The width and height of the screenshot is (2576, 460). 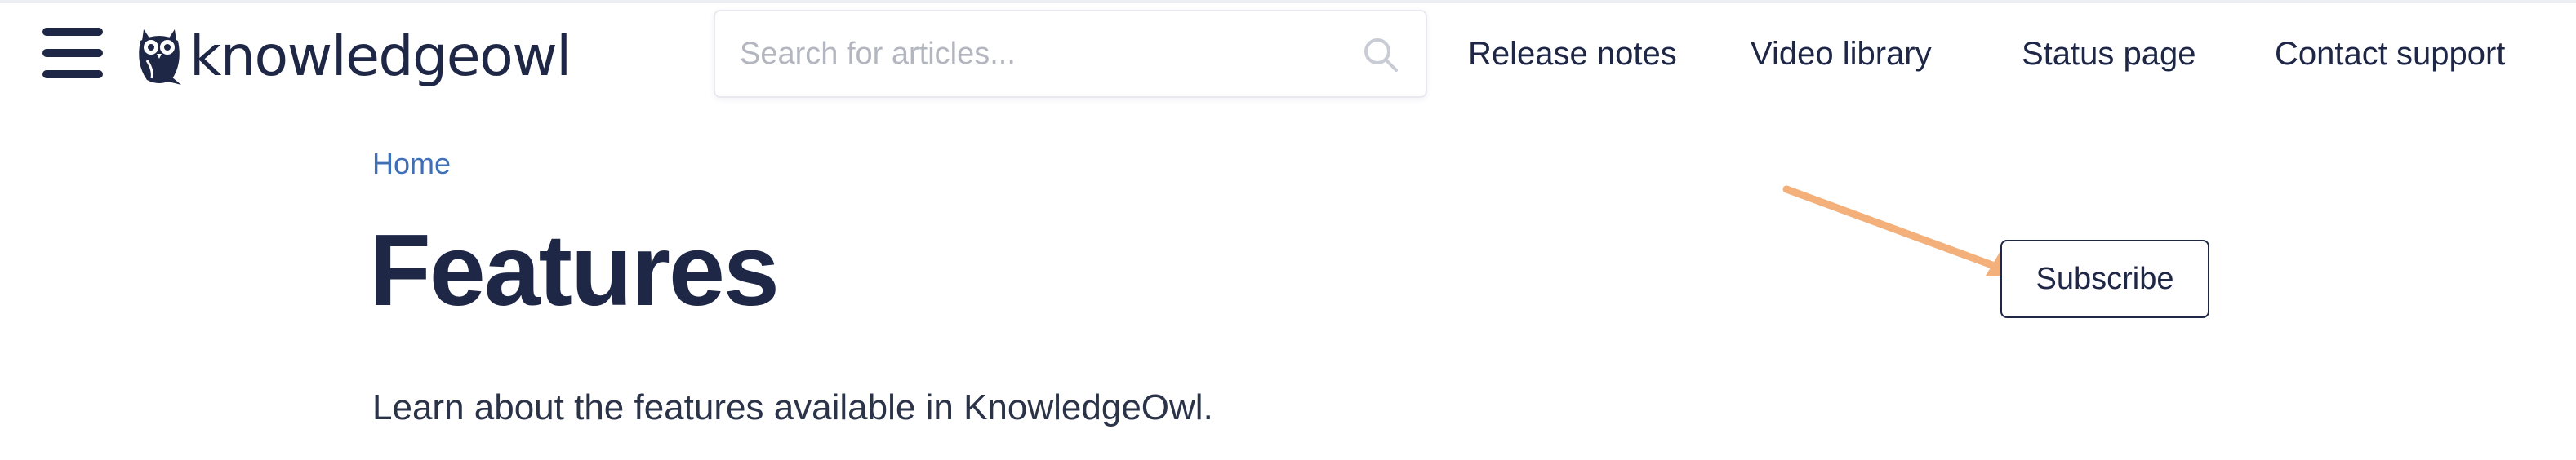 I want to click on nav-status-page: Status page, so click(x=2109, y=53).